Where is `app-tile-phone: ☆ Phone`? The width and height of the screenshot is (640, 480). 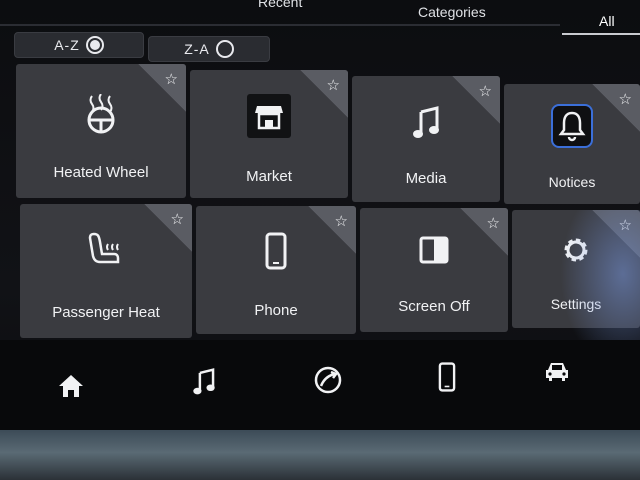
app-tile-phone: ☆ Phone is located at coordinates (276, 270).